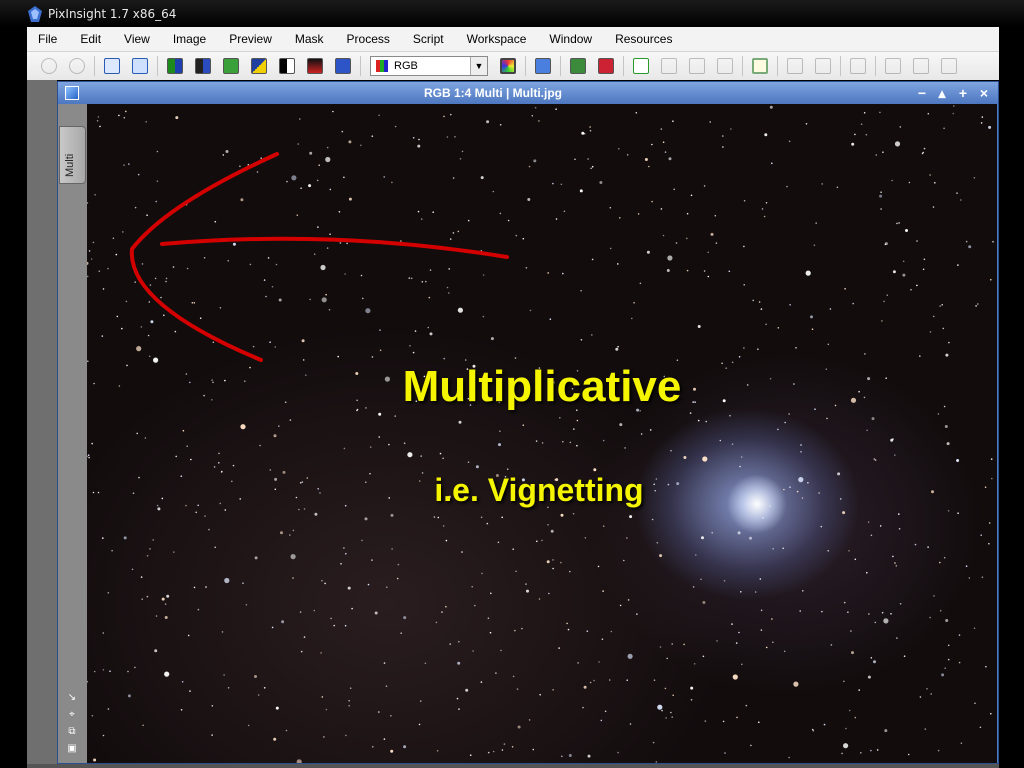 This screenshot has height=768, width=1024. Describe the element at coordinates (669, 66) in the screenshot. I see `edit-icon` at that location.